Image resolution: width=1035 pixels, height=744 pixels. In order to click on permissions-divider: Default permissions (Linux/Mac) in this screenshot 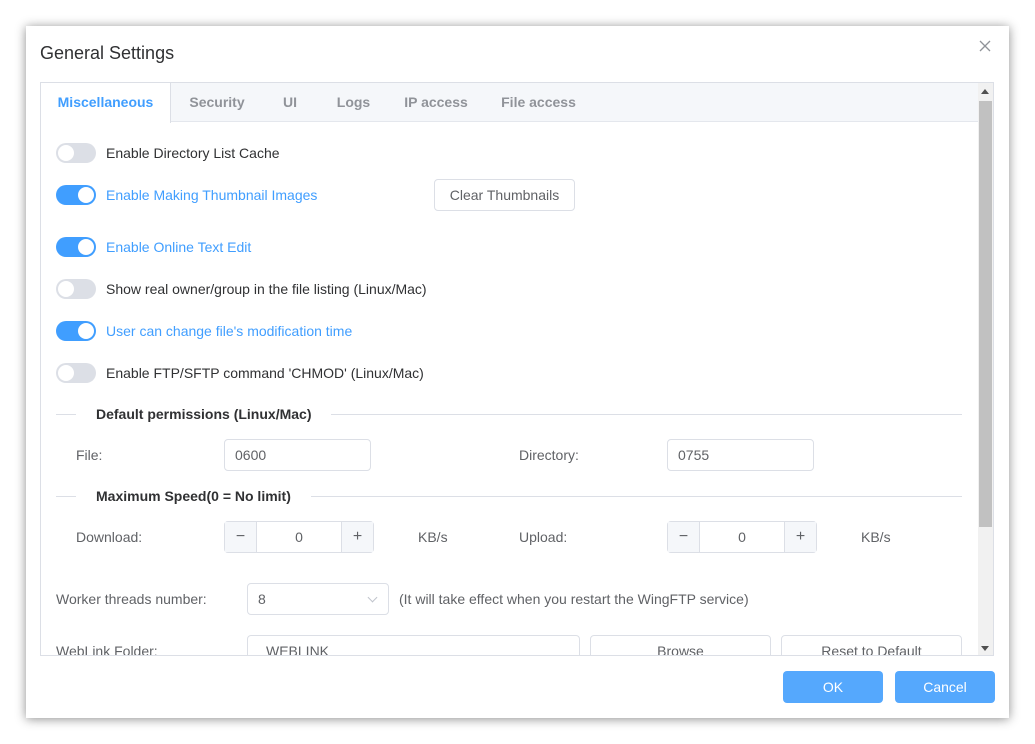, I will do `click(509, 414)`.